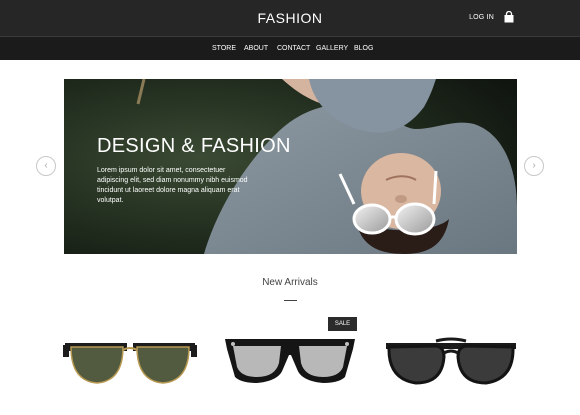 This screenshot has width=580, height=415. Describe the element at coordinates (342, 324) in the screenshot. I see `sale-badge: SALE` at that location.